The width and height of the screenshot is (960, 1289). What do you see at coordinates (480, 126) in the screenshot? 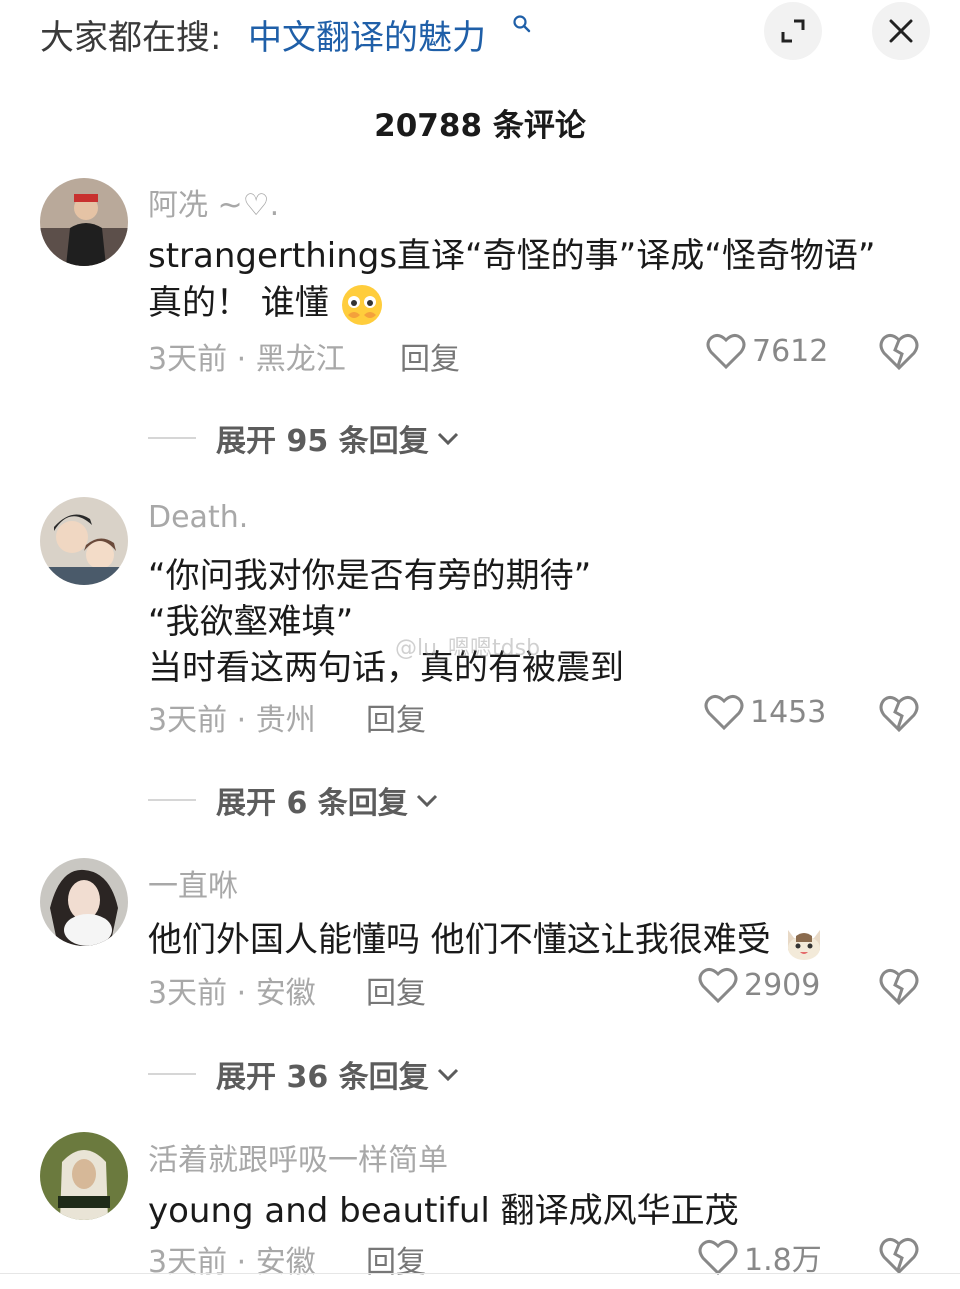
I see `comment-count-title: 20788 条评论` at bounding box center [480, 126].